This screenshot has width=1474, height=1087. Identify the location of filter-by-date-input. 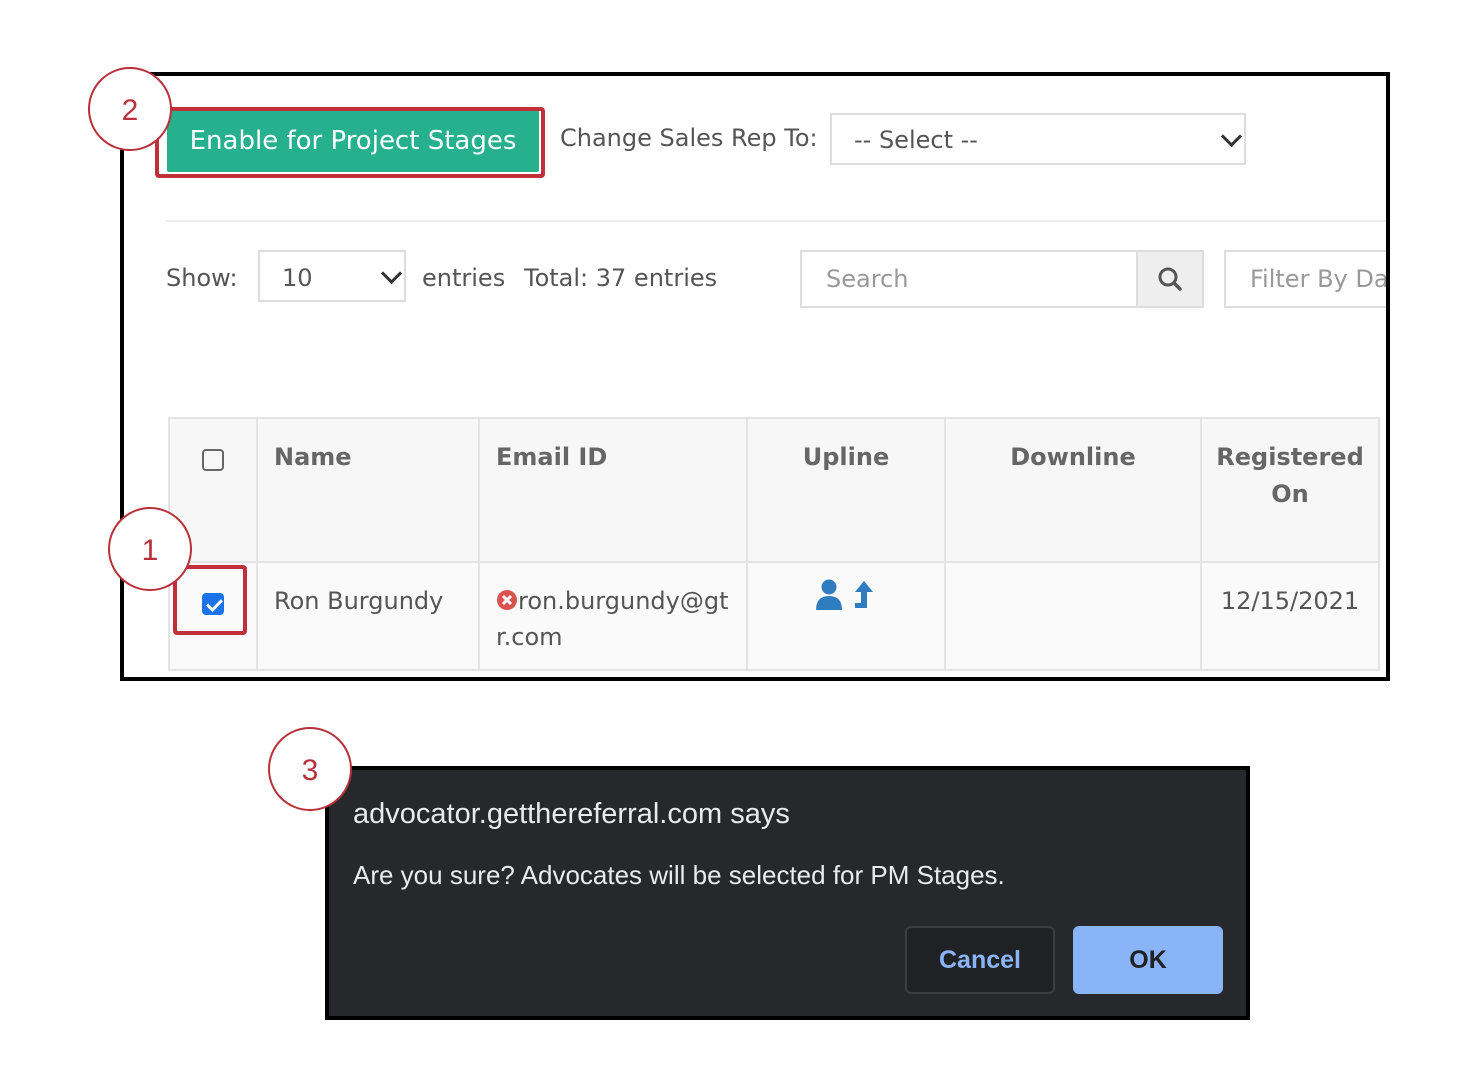
(1306, 279).